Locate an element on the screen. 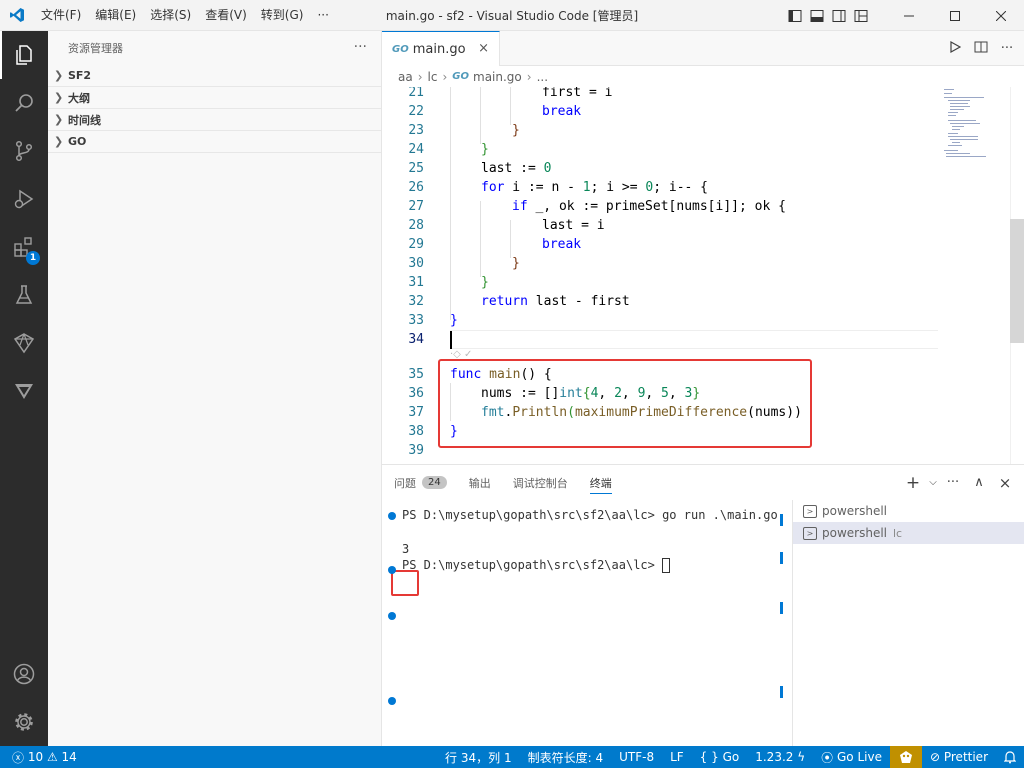 Image resolution: width=1024 pixels, height=768 pixels. tab-label: 终端 is located at coordinates (600, 483).